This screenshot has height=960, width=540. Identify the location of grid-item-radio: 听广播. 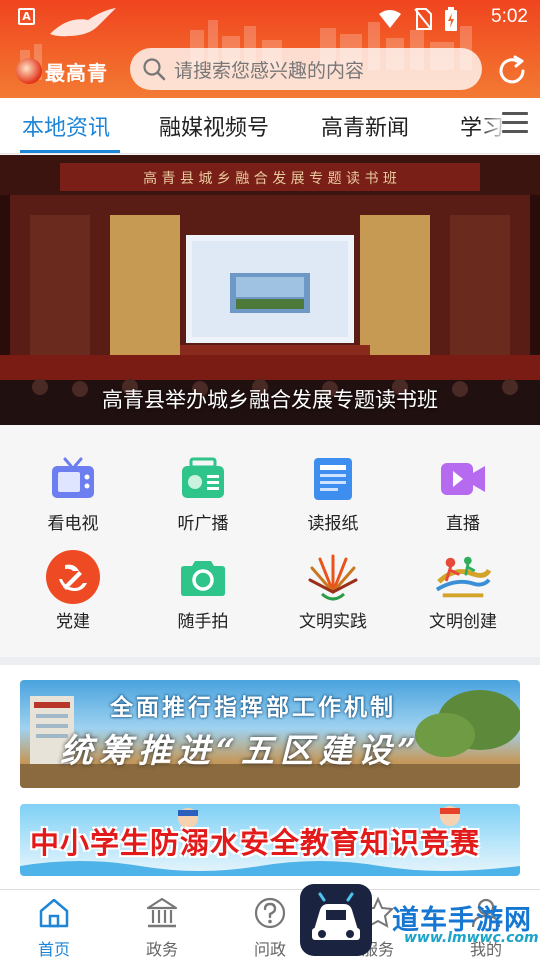
(203, 492).